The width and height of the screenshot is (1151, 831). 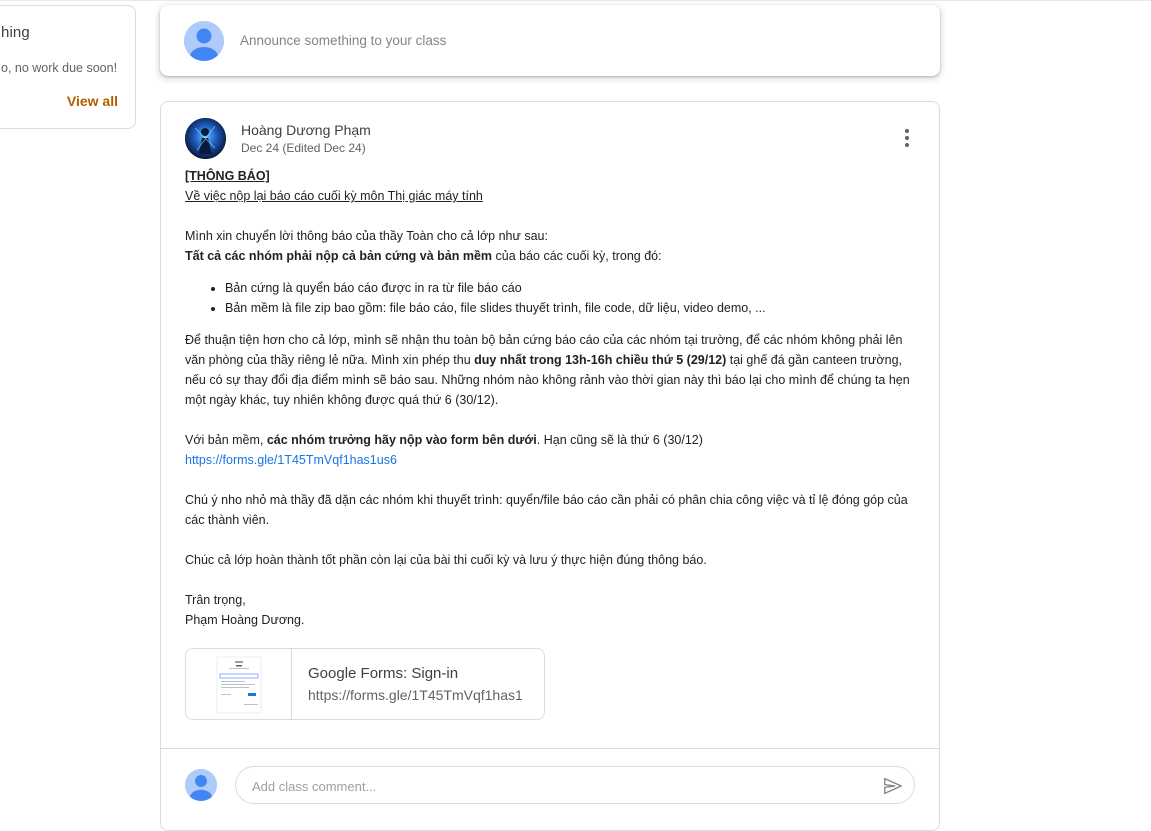 What do you see at coordinates (575, 1) in the screenshot?
I see `top-divider` at bounding box center [575, 1].